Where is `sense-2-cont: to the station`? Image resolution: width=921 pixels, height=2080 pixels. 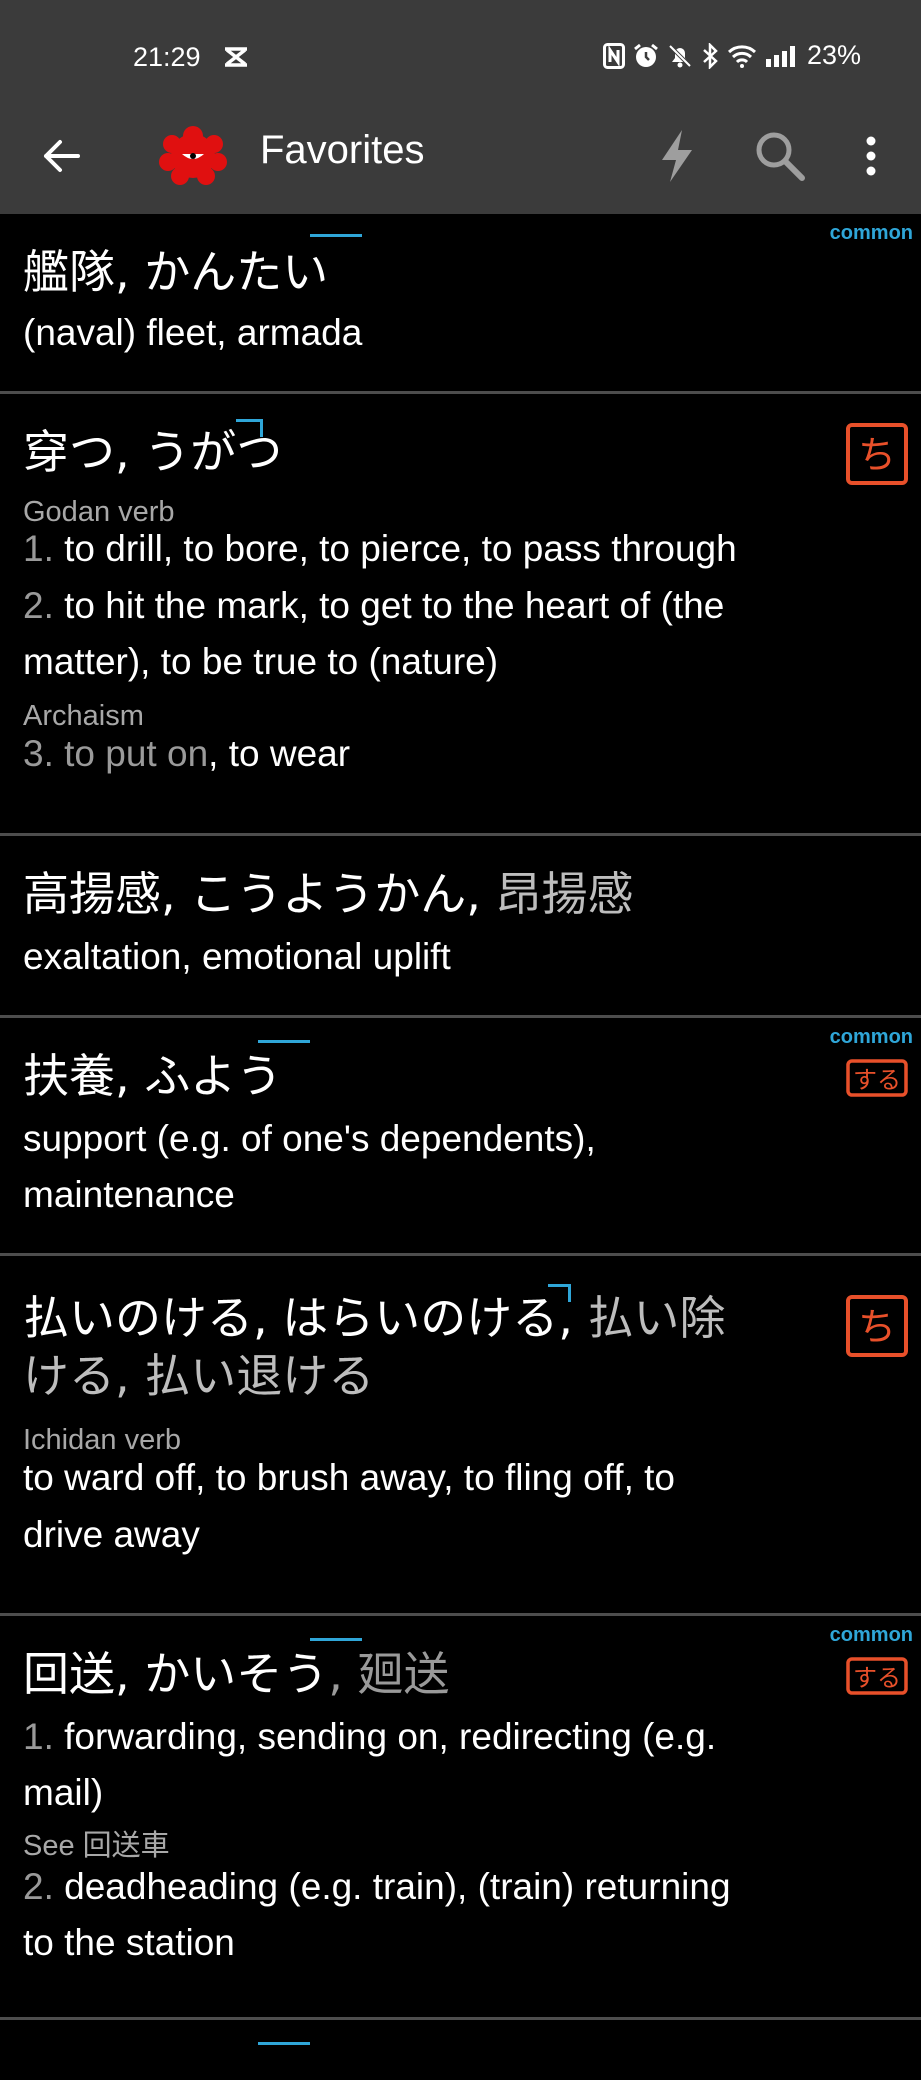 sense-2-cont: to the station is located at coordinates (129, 1942).